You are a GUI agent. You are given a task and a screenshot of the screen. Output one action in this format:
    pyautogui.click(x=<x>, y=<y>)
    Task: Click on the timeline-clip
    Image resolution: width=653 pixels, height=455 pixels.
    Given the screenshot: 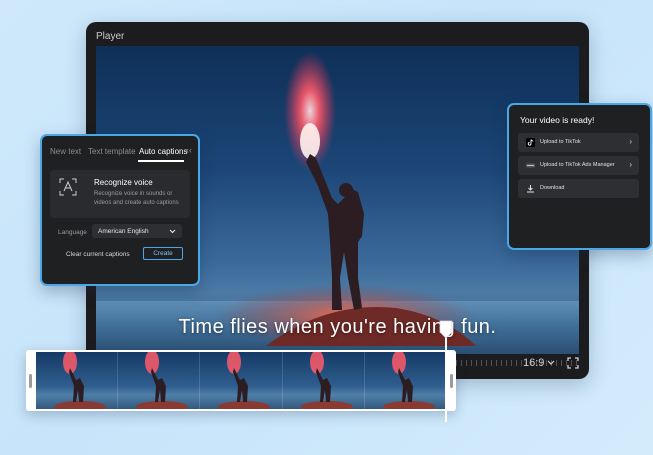 What is the action you would take?
    pyautogui.click(x=241, y=380)
    